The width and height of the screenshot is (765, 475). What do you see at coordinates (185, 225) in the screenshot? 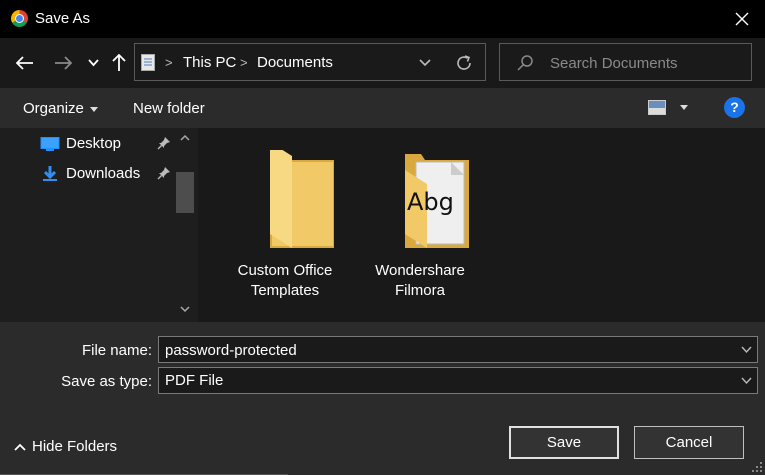
I see `sidebar-scrollbar` at bounding box center [185, 225].